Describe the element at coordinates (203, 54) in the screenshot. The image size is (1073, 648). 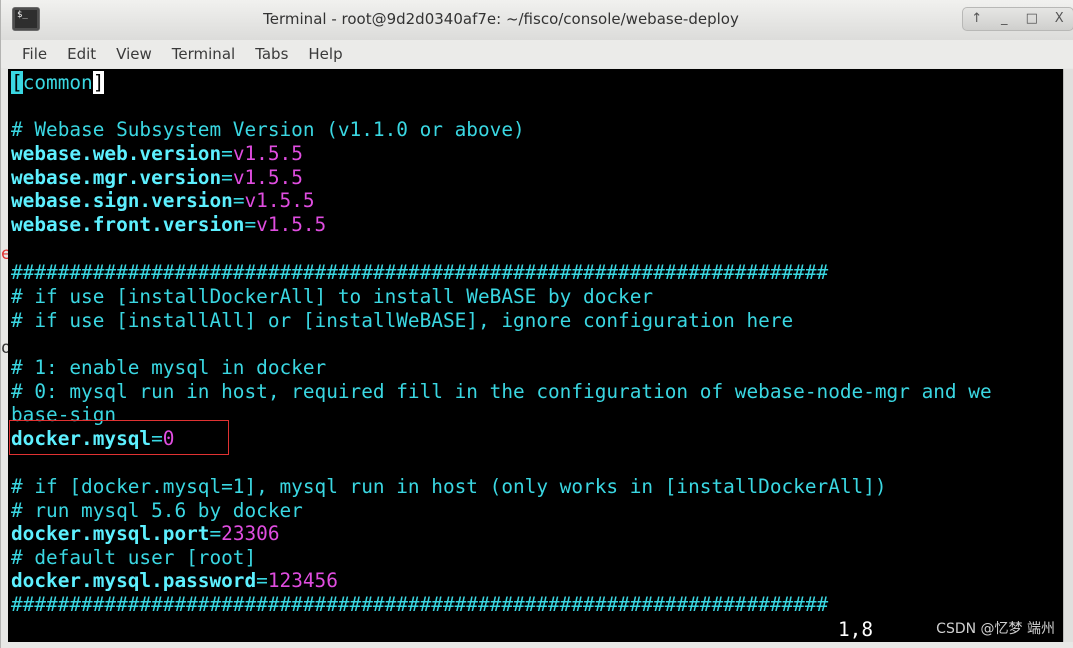
I see `menu-terminal: Terminal` at that location.